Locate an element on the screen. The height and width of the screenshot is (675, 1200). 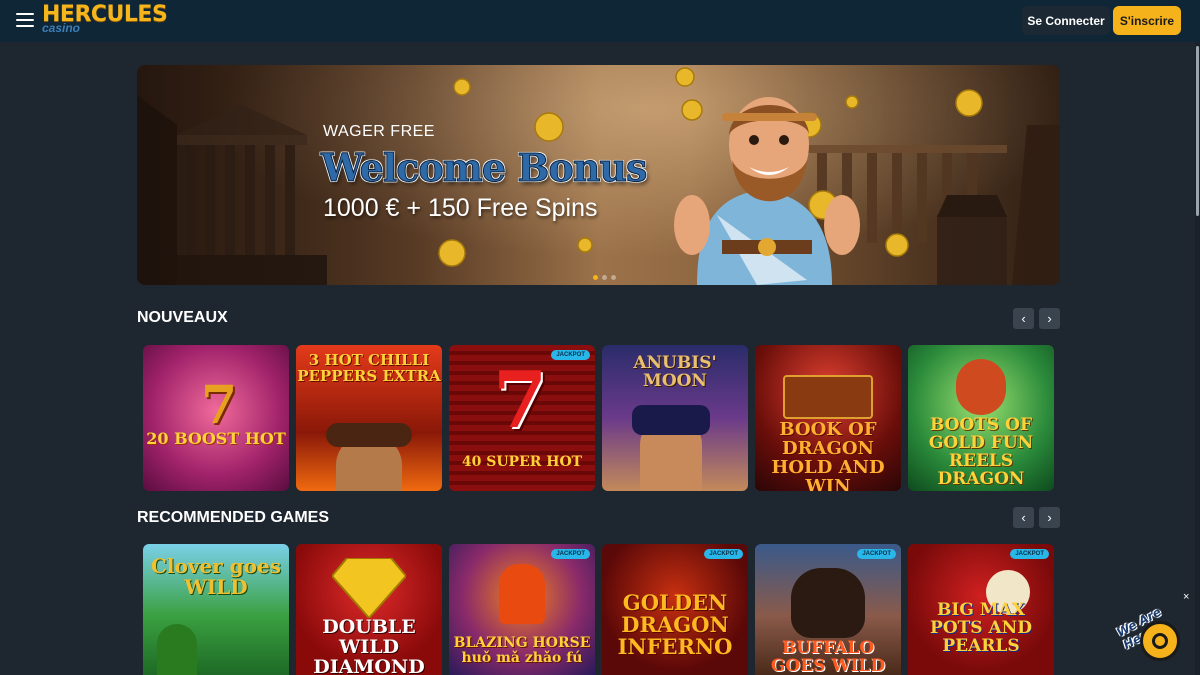
game-tile: BOOTS OF GOLD FUN REELS DRAGON is located at coordinates (981, 418).